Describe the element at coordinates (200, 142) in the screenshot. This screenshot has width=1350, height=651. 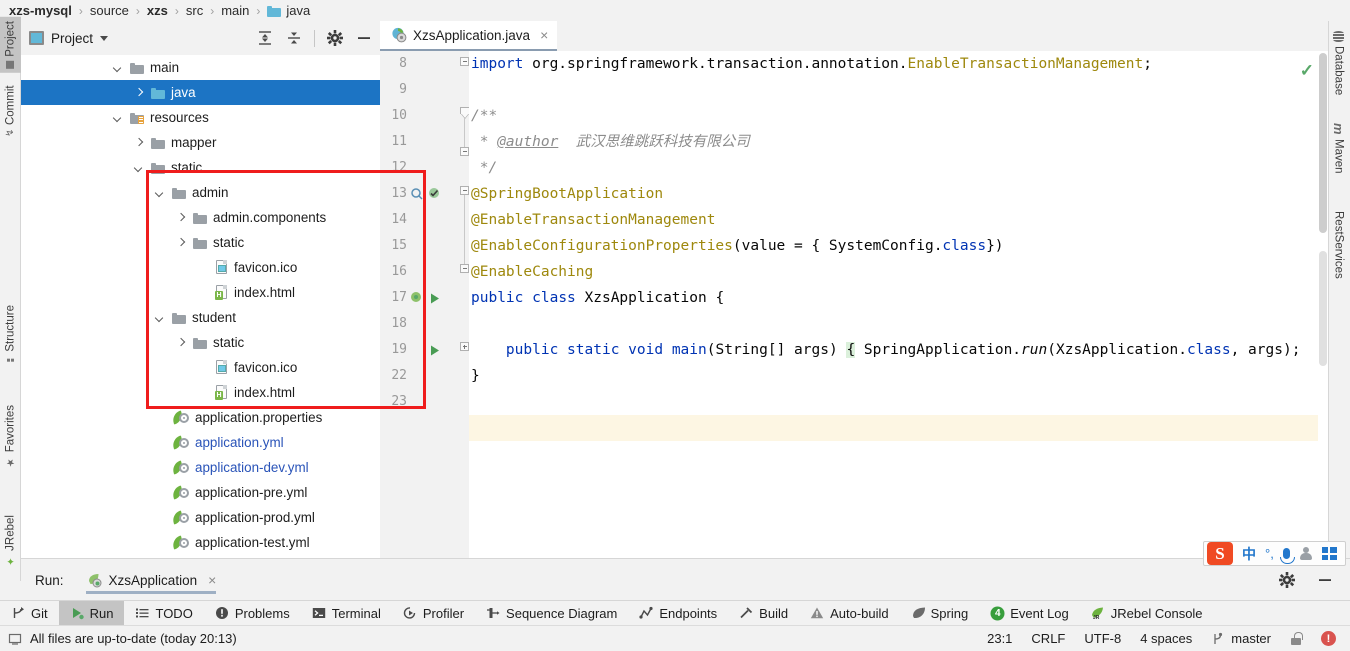
I see `tree-node-mapper: mapper` at that location.